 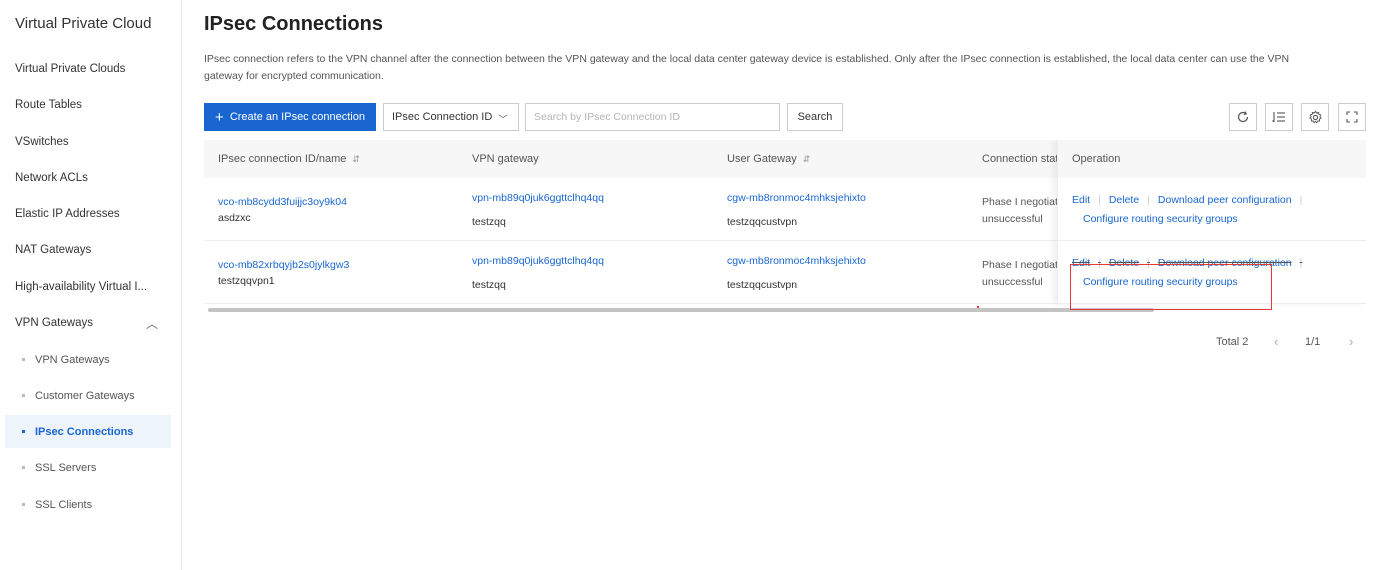 I want to click on sidebar-group-vpn-gateways: VPN Gateways ︿, so click(x=92, y=324).